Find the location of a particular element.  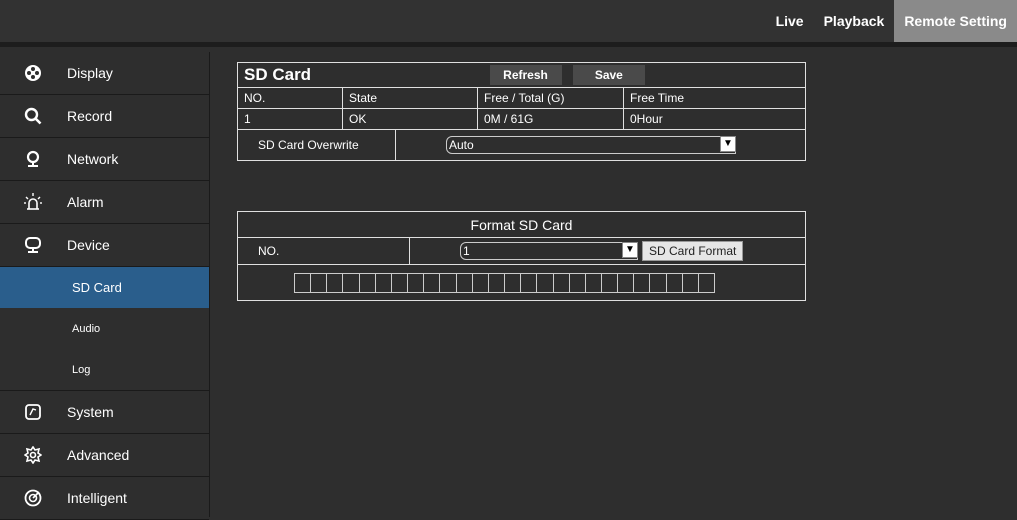

sidebar-item-display: Display is located at coordinates (104, 73).